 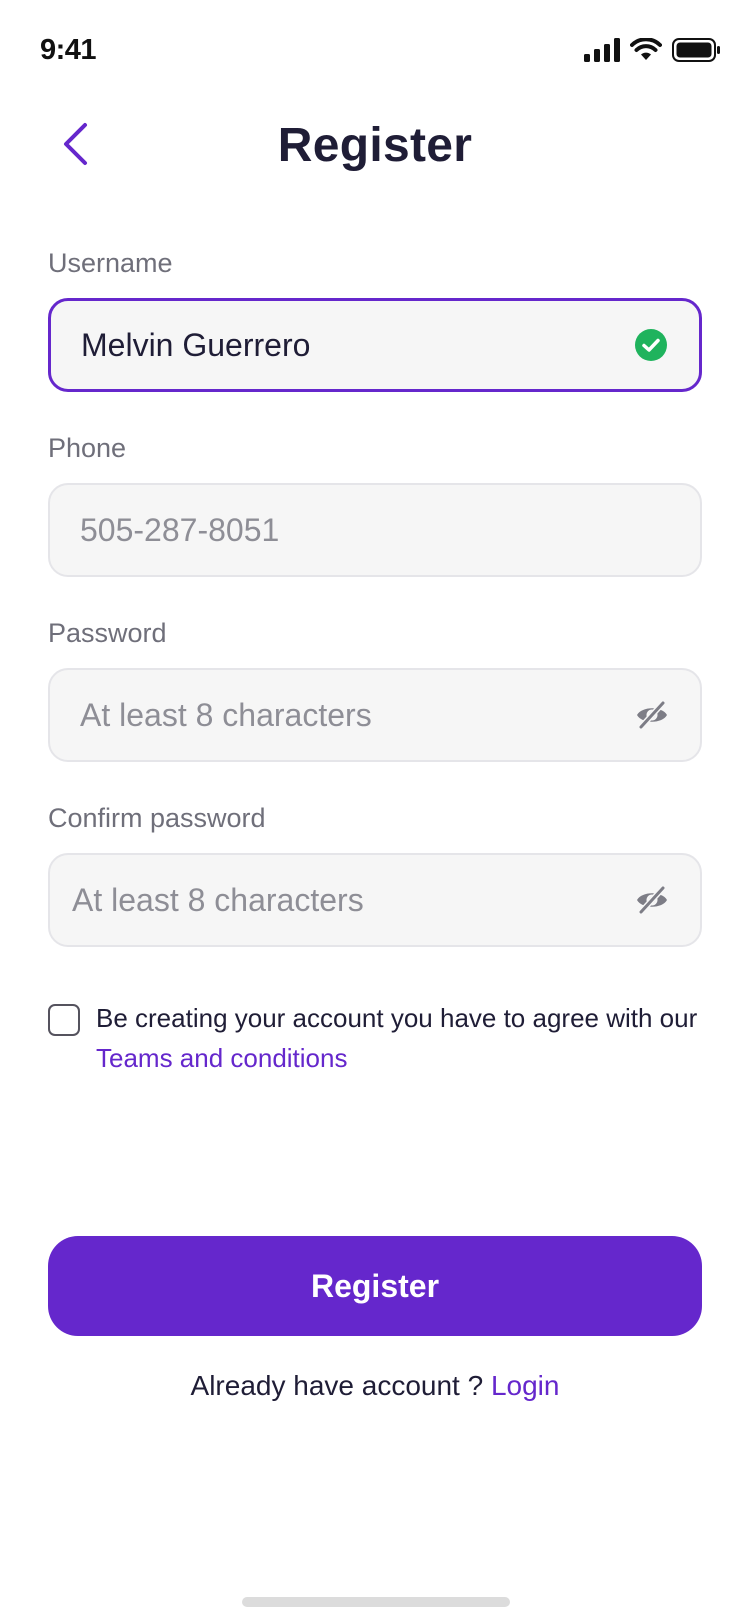 I want to click on status-bar: 9:41, so click(x=375, y=50).